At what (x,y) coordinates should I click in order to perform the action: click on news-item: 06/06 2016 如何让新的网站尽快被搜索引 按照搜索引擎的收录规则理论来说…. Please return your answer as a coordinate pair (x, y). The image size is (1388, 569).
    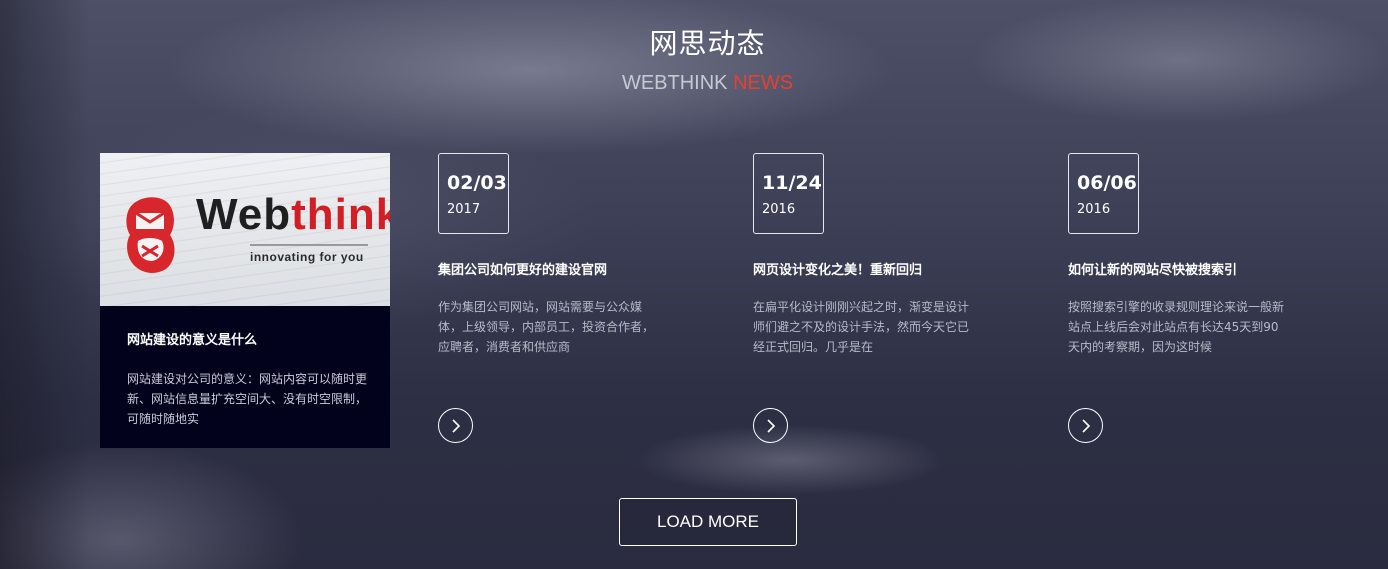
    Looking at the image, I should click on (1198, 300).